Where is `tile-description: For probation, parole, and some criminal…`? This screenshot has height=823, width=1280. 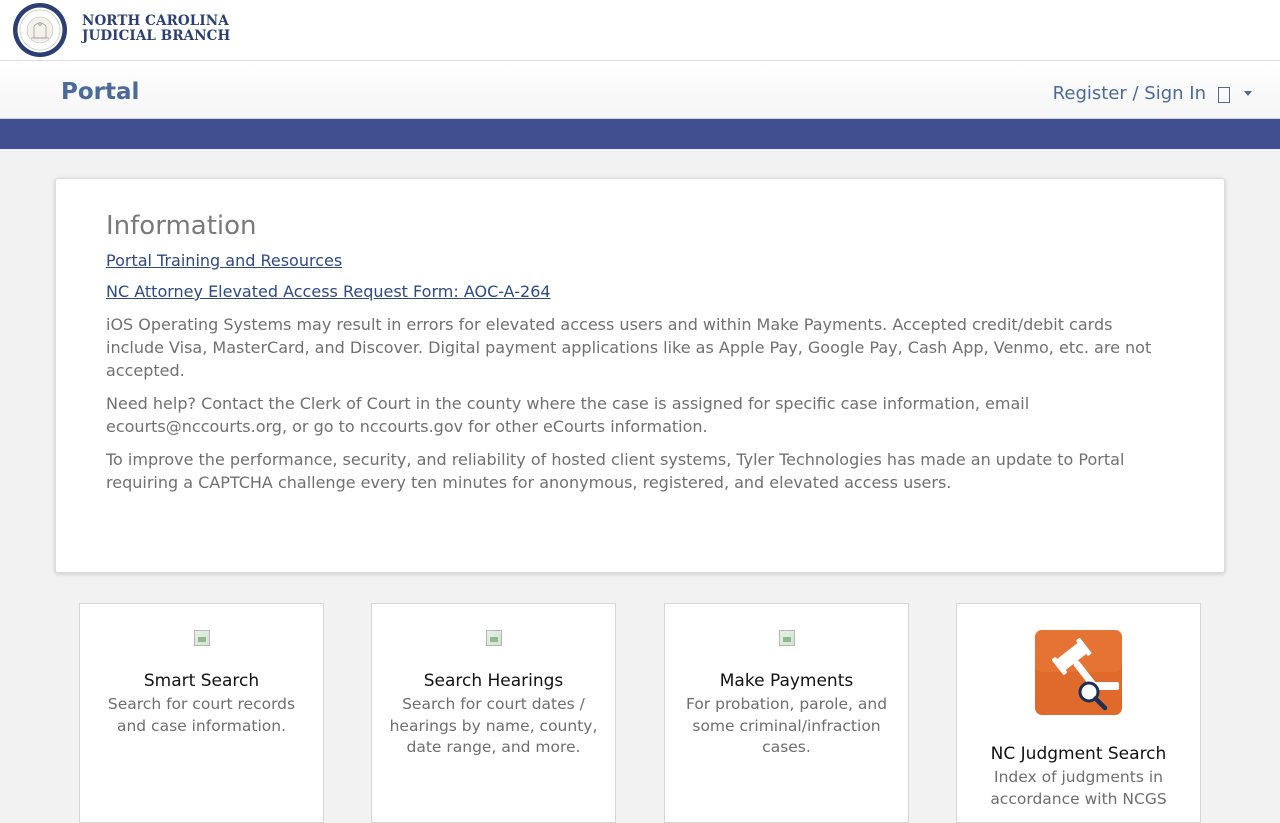
tile-description: For probation, parole, and some criminal… is located at coordinates (786, 725).